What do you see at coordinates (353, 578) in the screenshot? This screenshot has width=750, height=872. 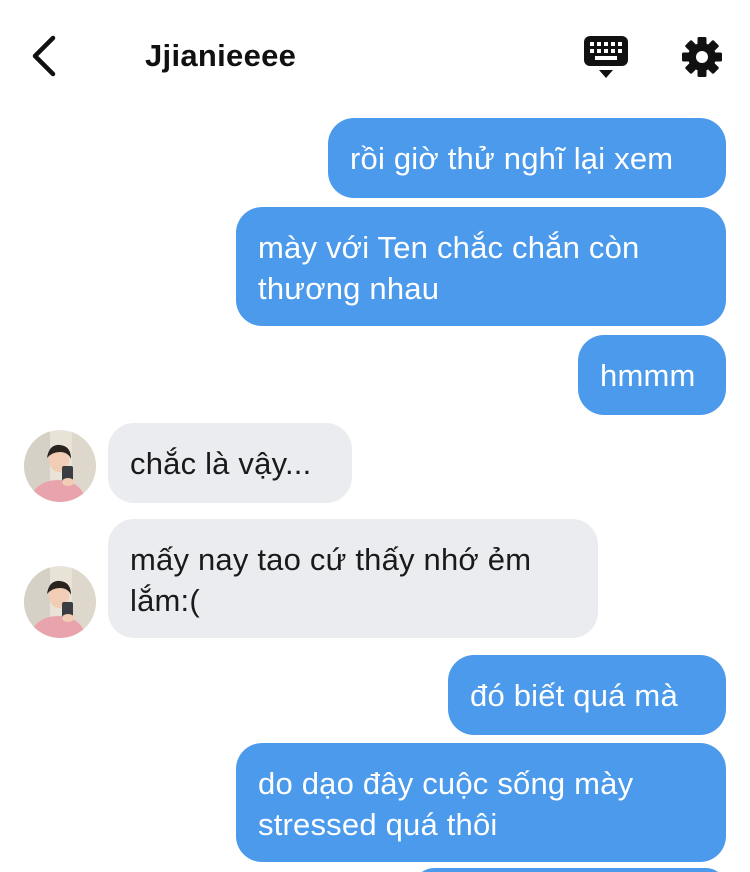 I see `received-message: mấy nay tao cứ thấy nhớ ẻm lắm:(` at bounding box center [353, 578].